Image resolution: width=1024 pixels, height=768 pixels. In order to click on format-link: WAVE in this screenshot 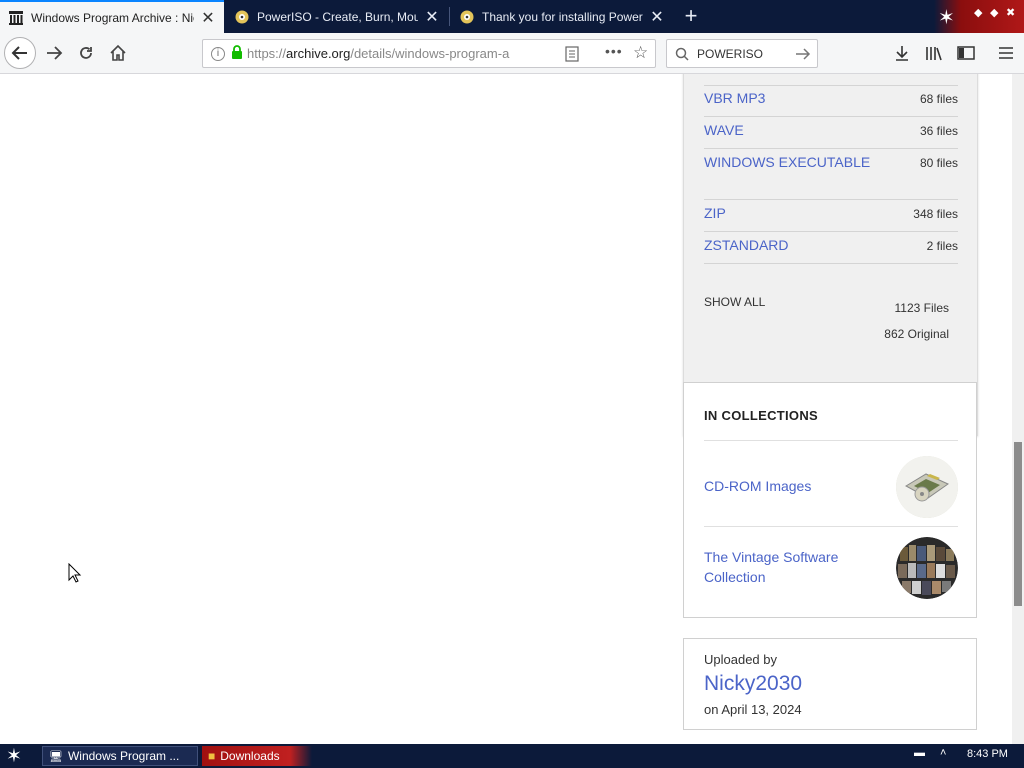, I will do `click(724, 130)`.